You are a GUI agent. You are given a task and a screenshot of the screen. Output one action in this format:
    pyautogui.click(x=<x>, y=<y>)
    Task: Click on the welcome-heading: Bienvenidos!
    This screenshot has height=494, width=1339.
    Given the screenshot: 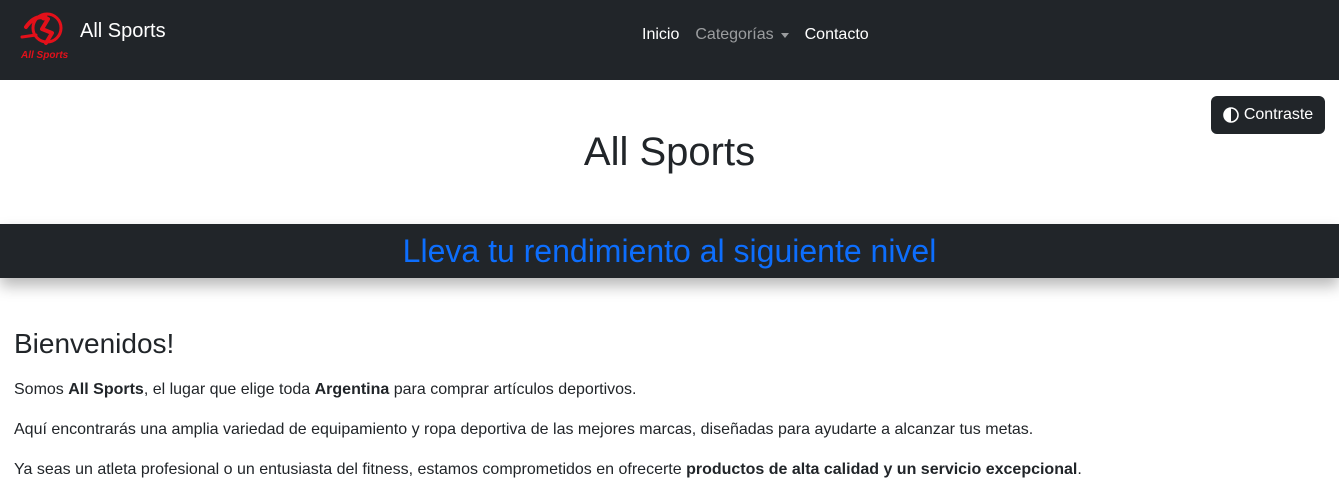 What is the action you would take?
    pyautogui.click(x=94, y=343)
    